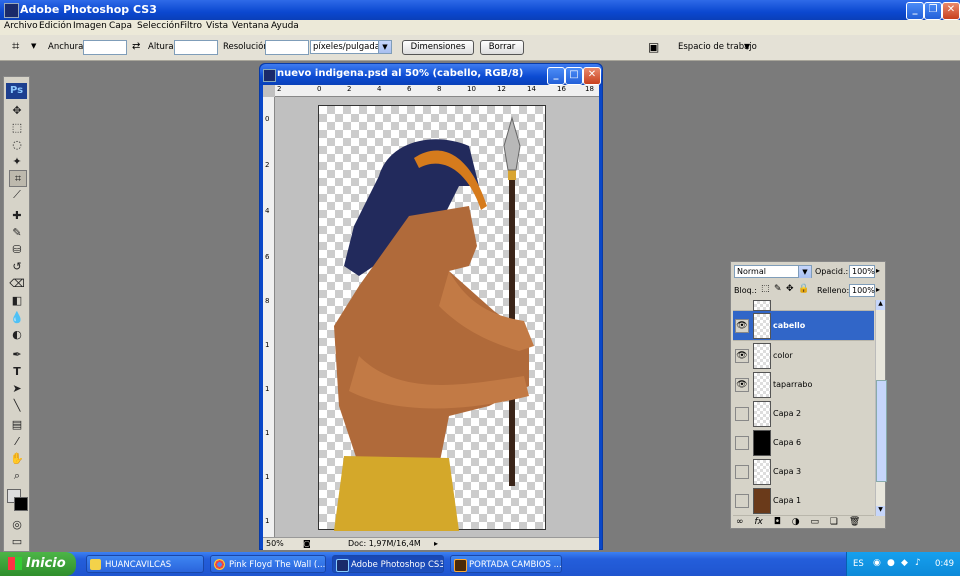  I want to click on hand-tool-icon: ✋, so click(17, 458).